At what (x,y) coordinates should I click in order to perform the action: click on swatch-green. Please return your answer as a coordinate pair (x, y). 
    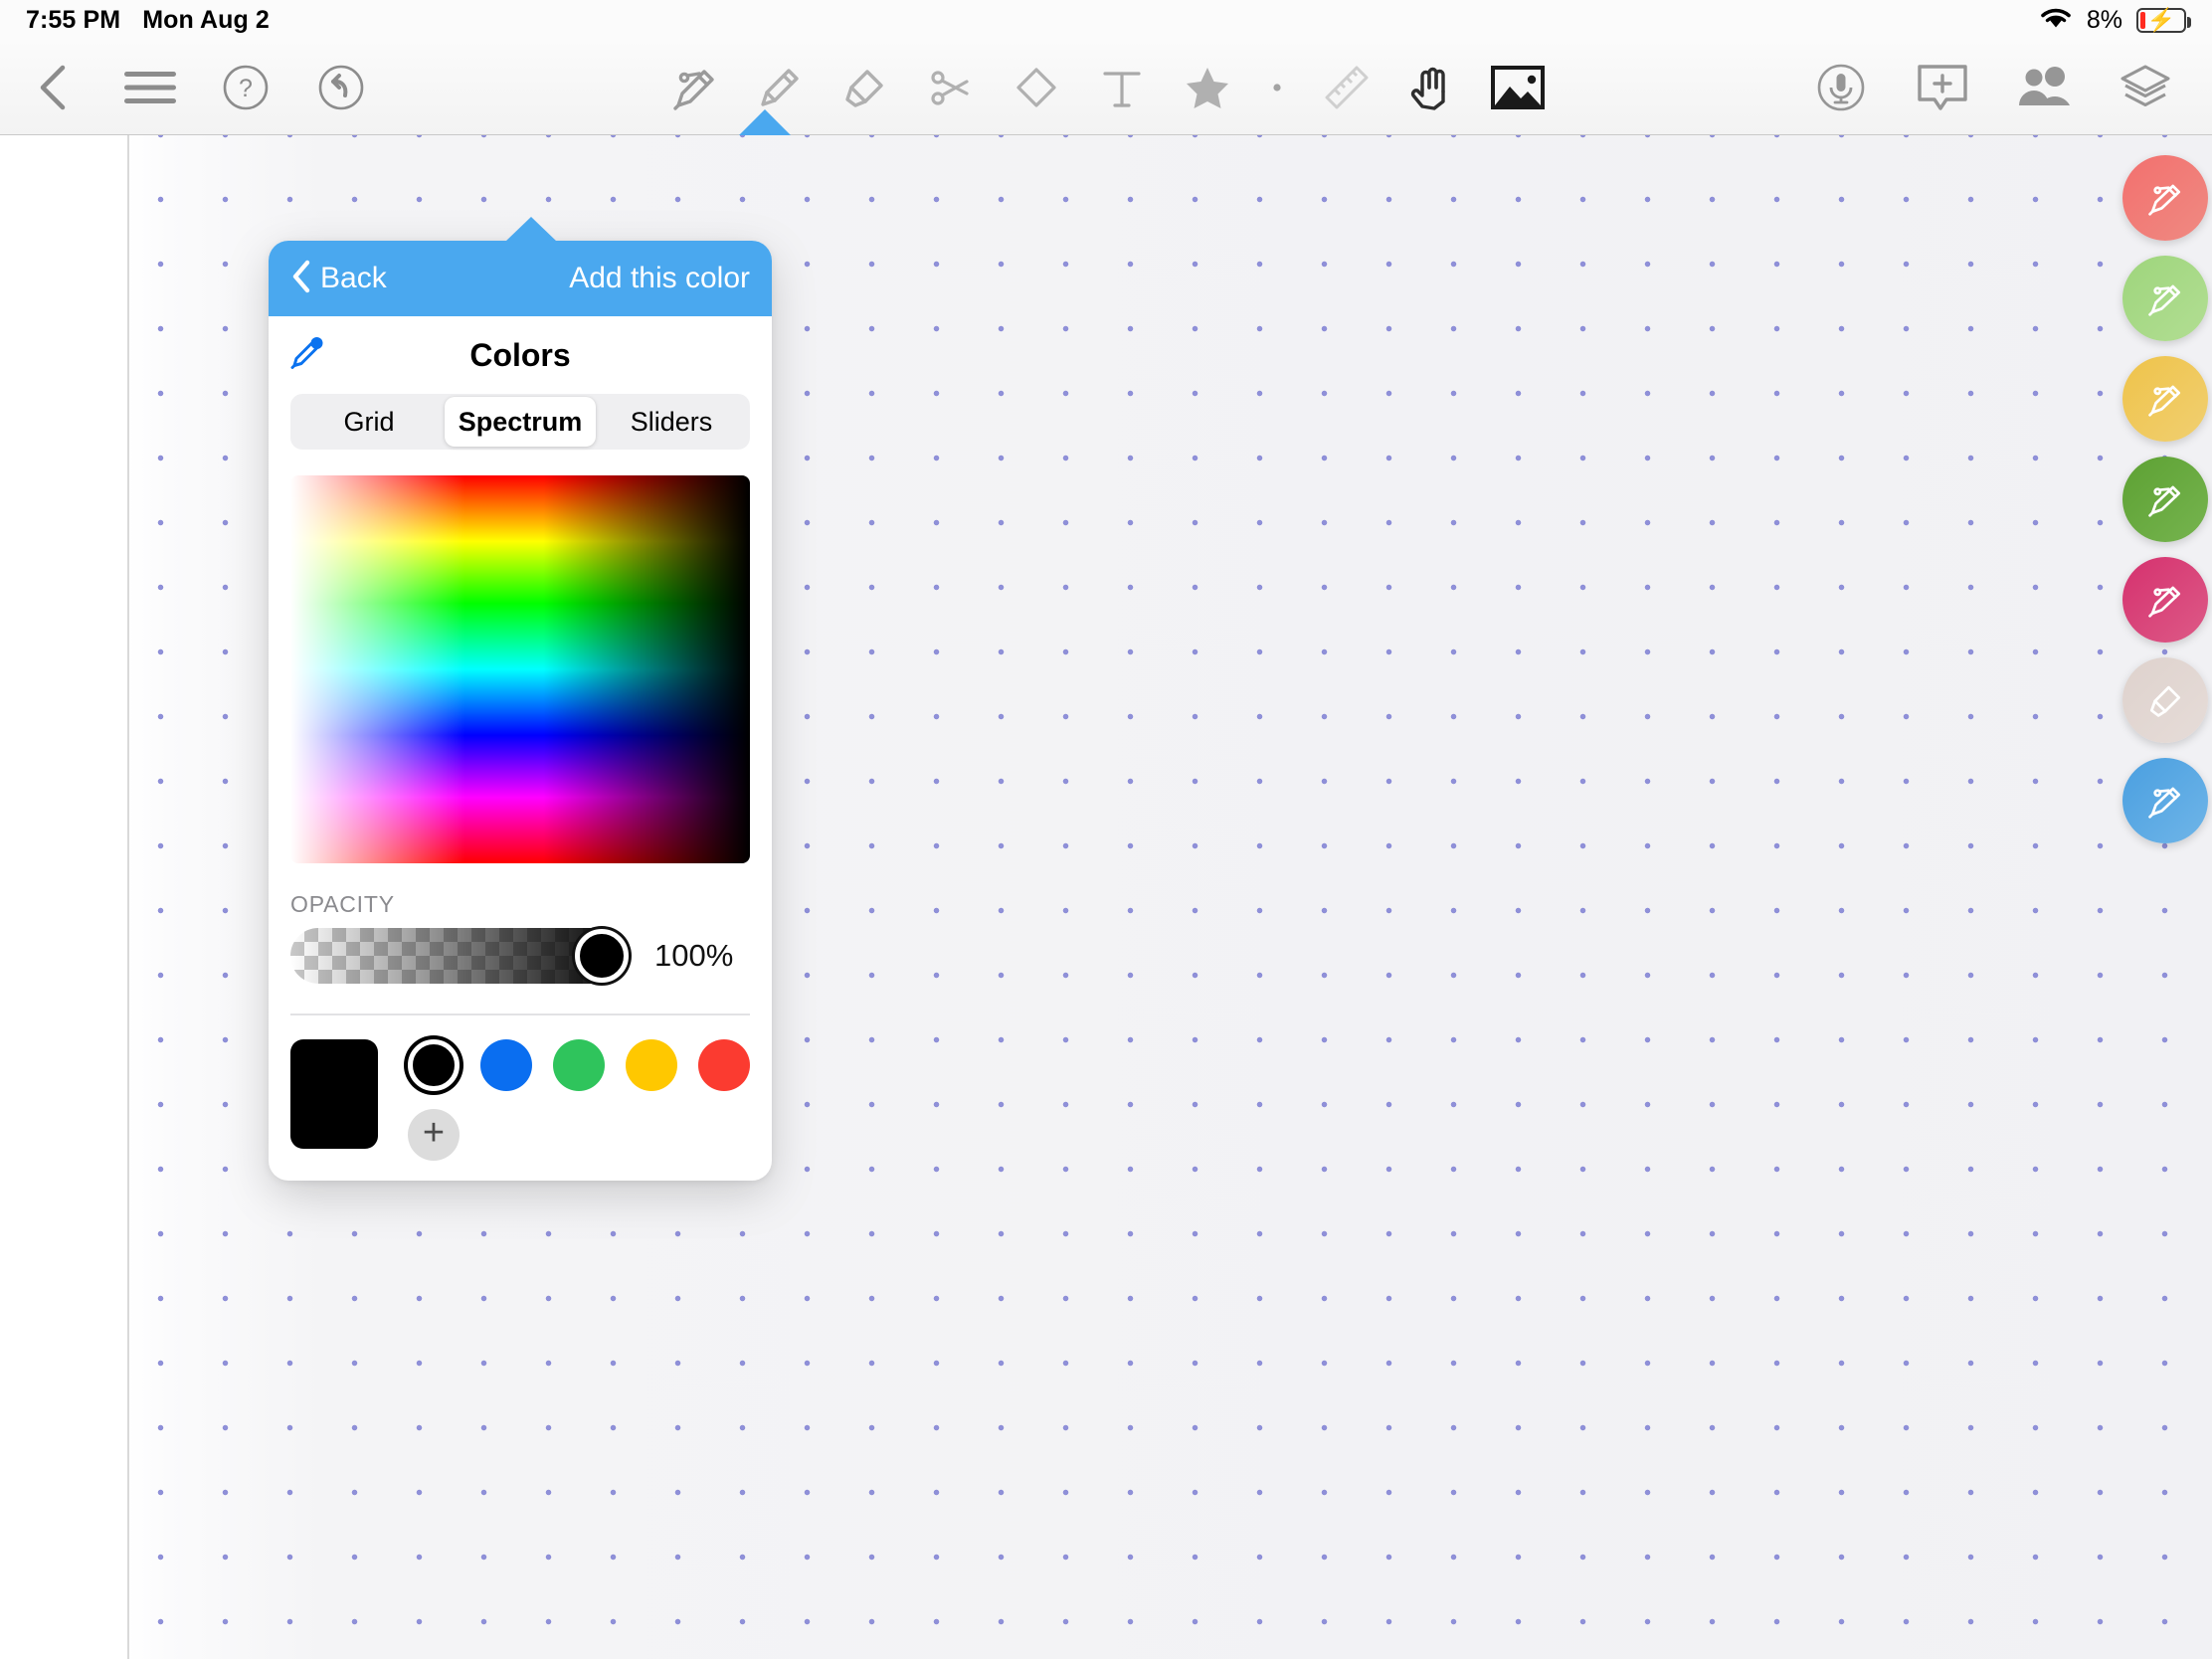
    Looking at the image, I should click on (579, 1064).